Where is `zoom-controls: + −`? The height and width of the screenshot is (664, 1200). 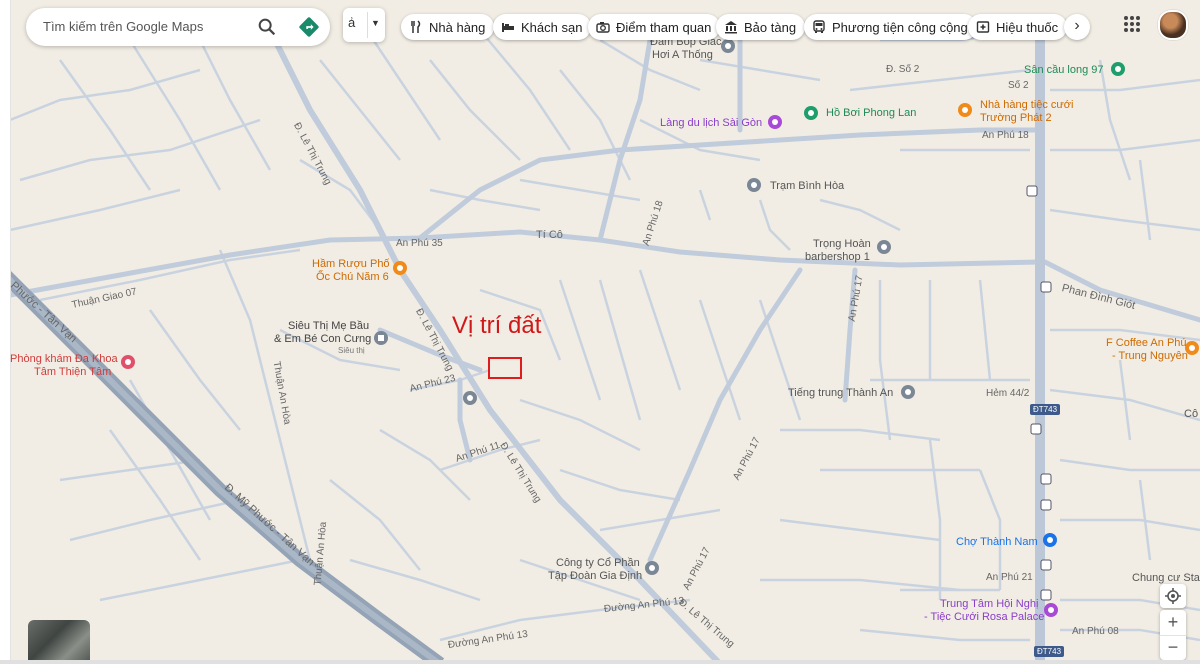
zoom-controls: + − is located at coordinates (1173, 635).